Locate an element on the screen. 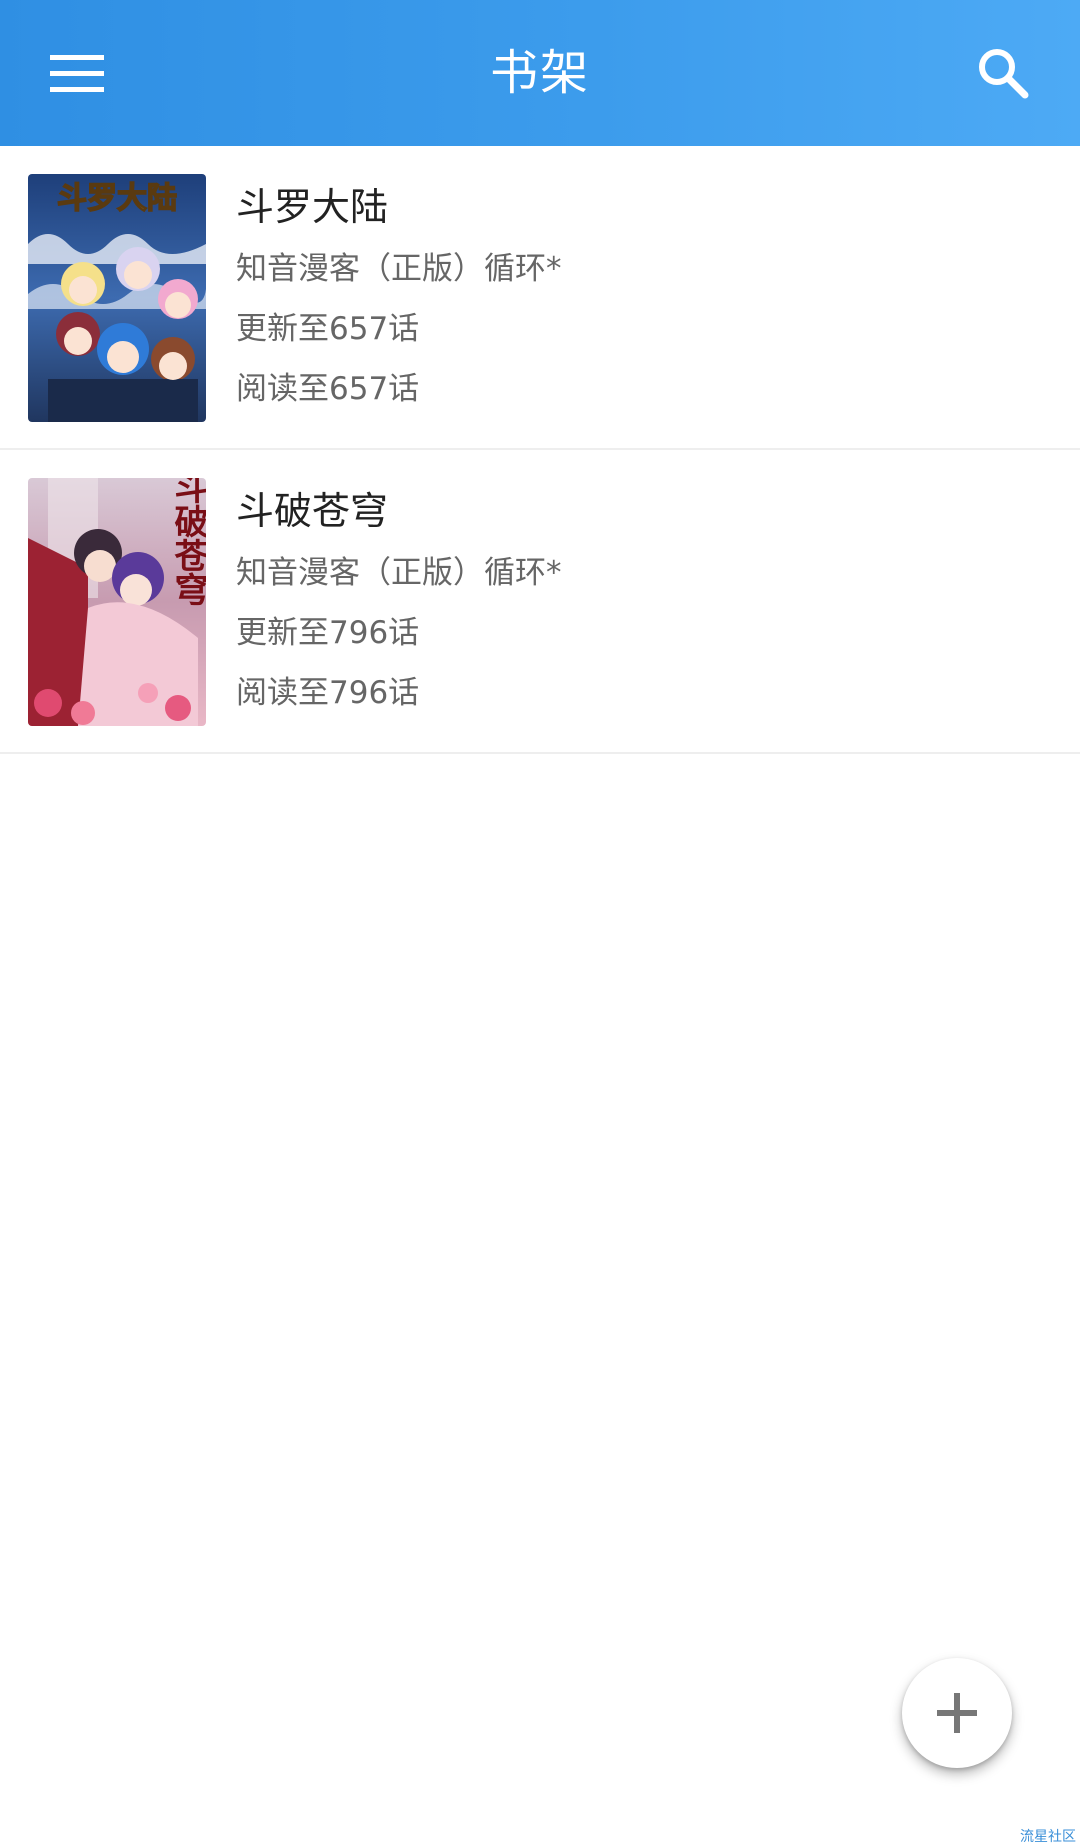  app-bar: 书架 is located at coordinates (540, 73).